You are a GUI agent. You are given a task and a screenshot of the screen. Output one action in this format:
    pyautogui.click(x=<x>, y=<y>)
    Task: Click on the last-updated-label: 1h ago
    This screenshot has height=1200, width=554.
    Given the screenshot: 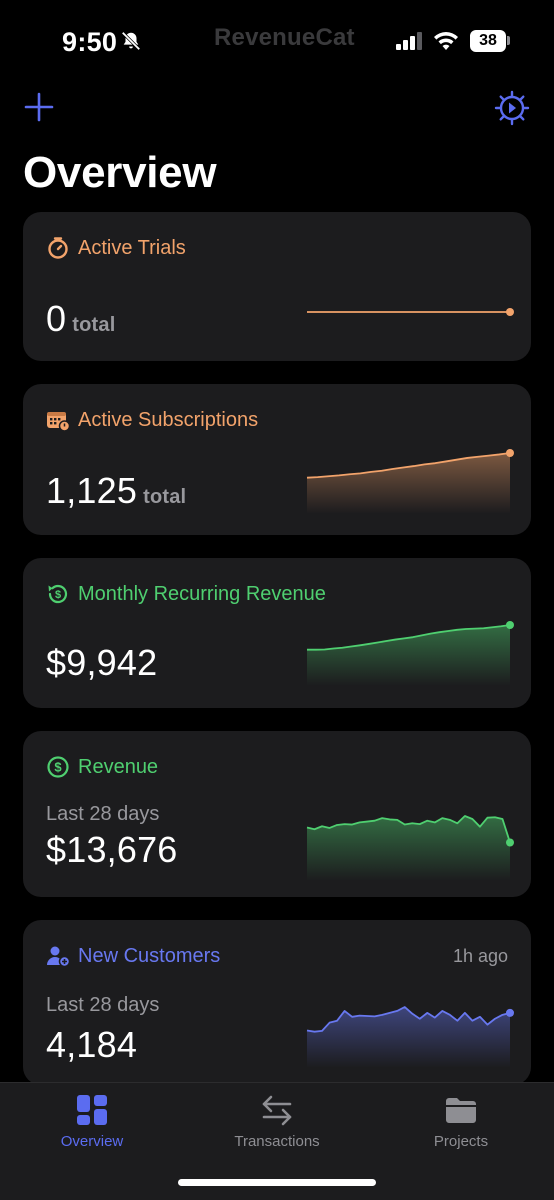 What is the action you would take?
    pyautogui.click(x=480, y=956)
    